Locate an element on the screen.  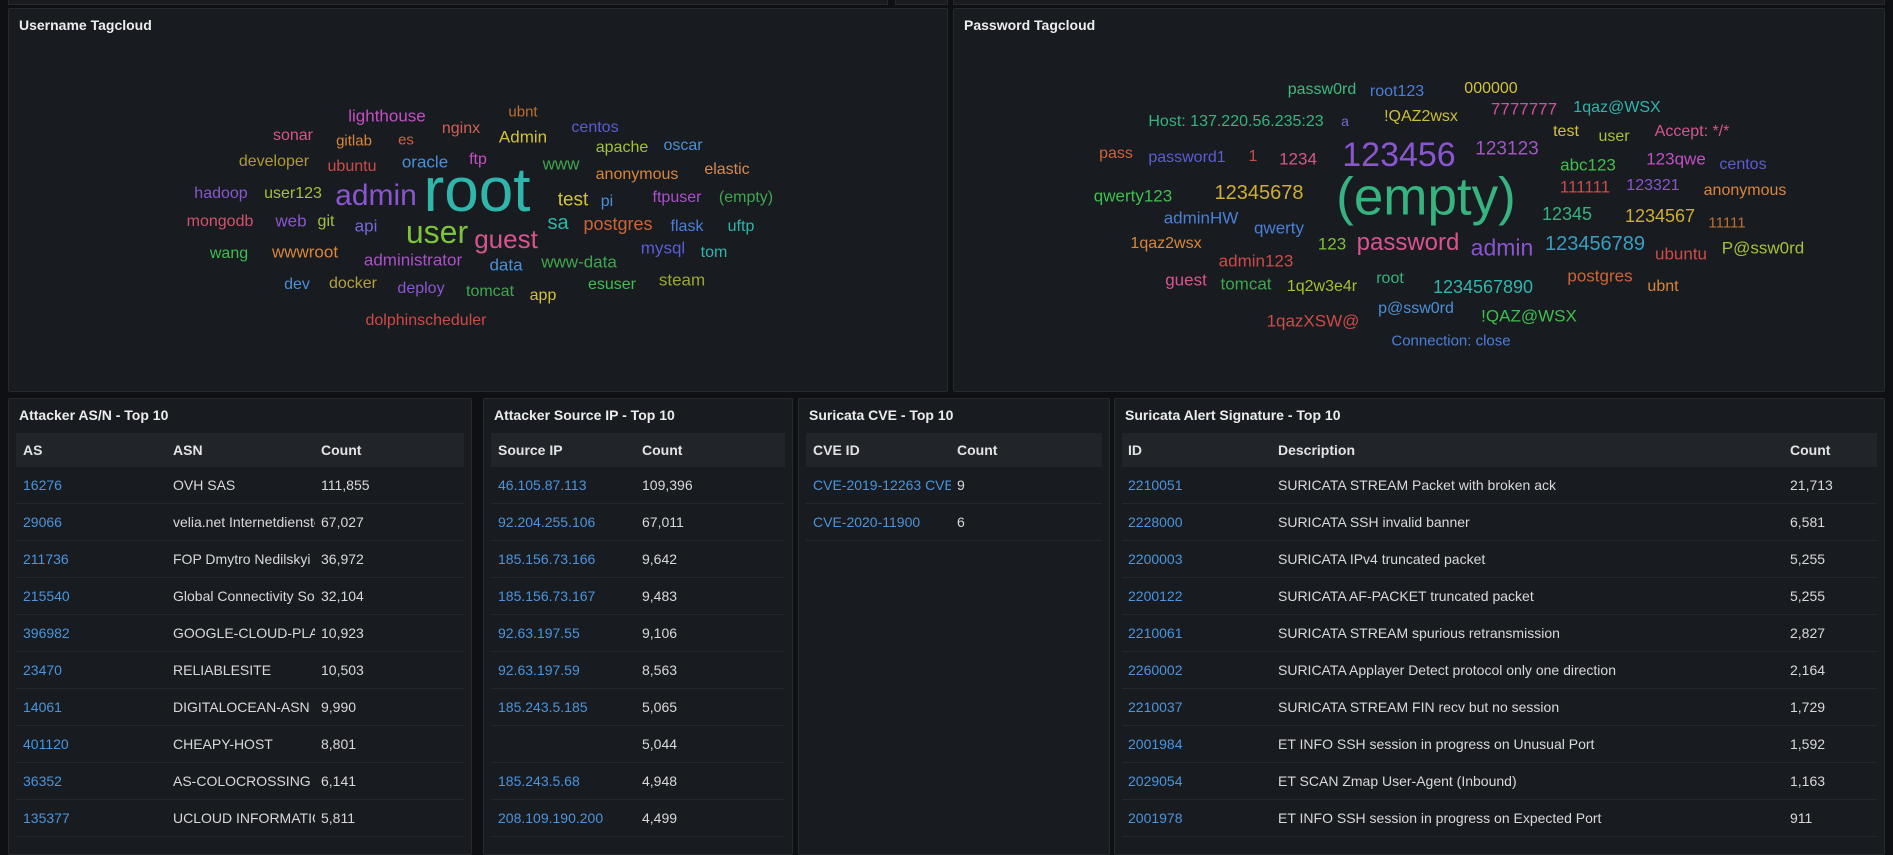
tagcloud-word: web is located at coordinates (290, 221).